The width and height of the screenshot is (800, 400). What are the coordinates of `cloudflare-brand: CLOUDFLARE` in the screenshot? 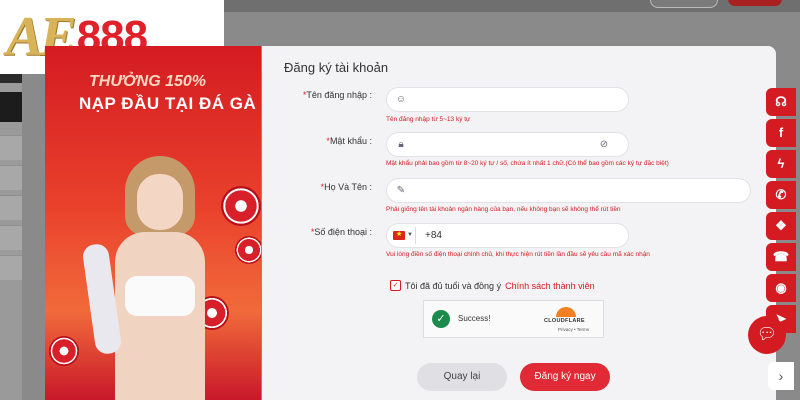 It's located at (564, 321).